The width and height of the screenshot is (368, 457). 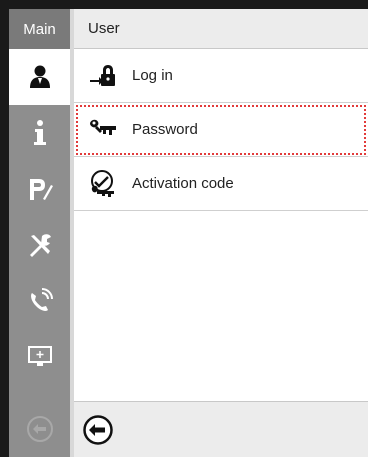 I want to click on sidebar-item-service, so click(x=39, y=301).